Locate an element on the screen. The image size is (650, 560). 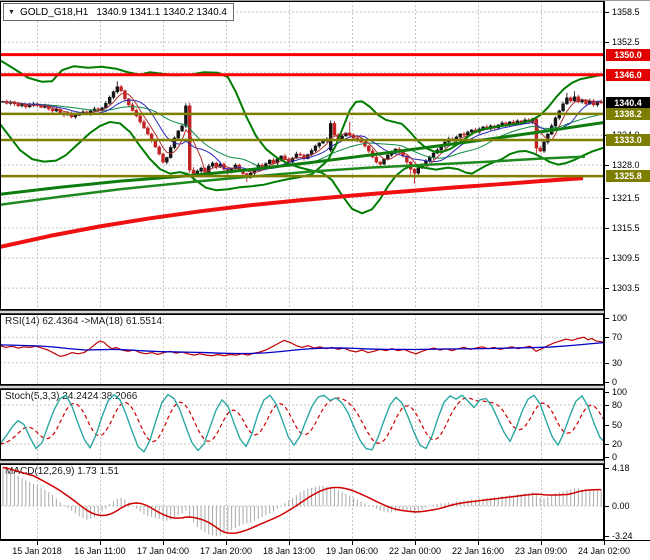
stoch-tick-label: 0 is located at coordinates (615, 457).